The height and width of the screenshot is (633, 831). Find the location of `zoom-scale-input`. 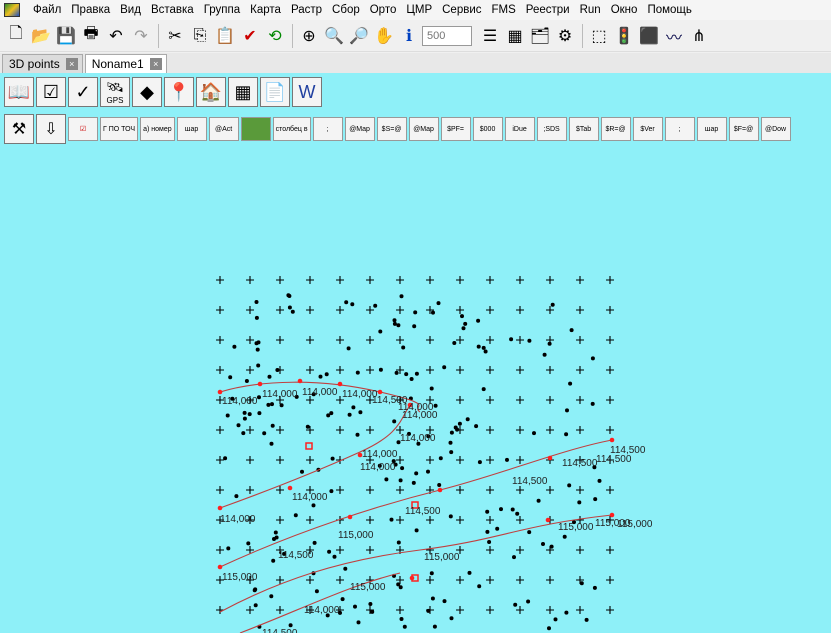

zoom-scale-input is located at coordinates (447, 35).